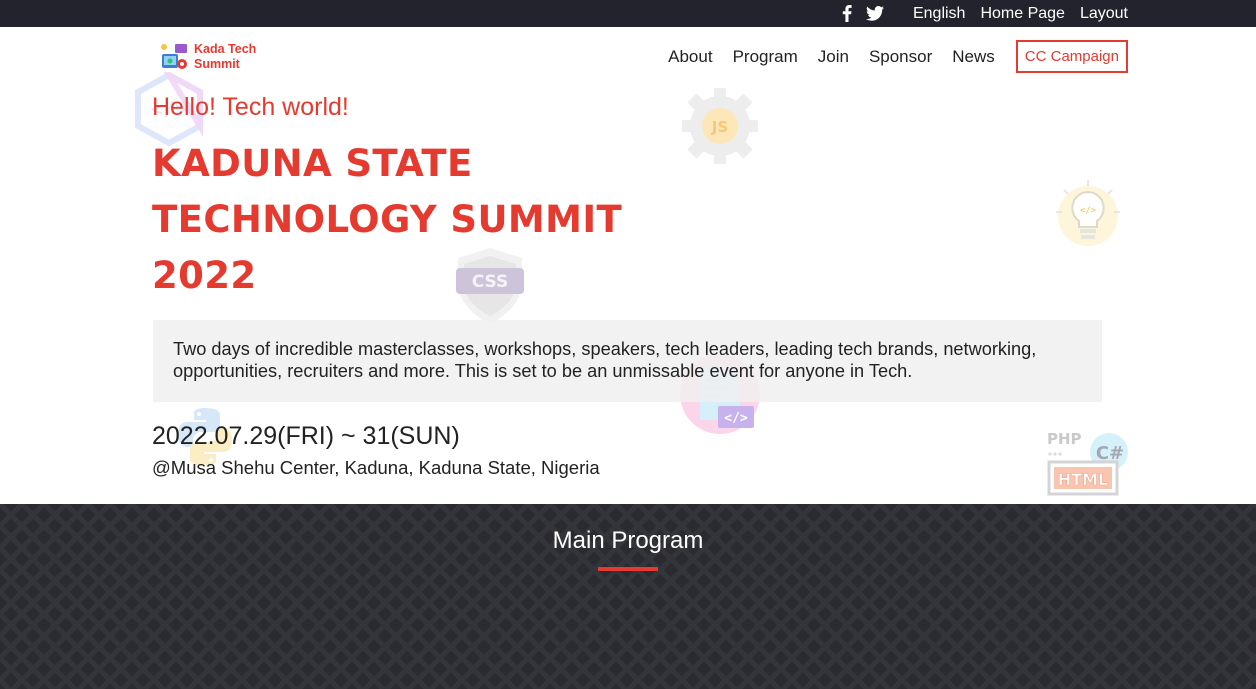 The image size is (1256, 689). Describe the element at coordinates (1071, 56) in the screenshot. I see `cc-campaign-button: CC Campaign` at that location.